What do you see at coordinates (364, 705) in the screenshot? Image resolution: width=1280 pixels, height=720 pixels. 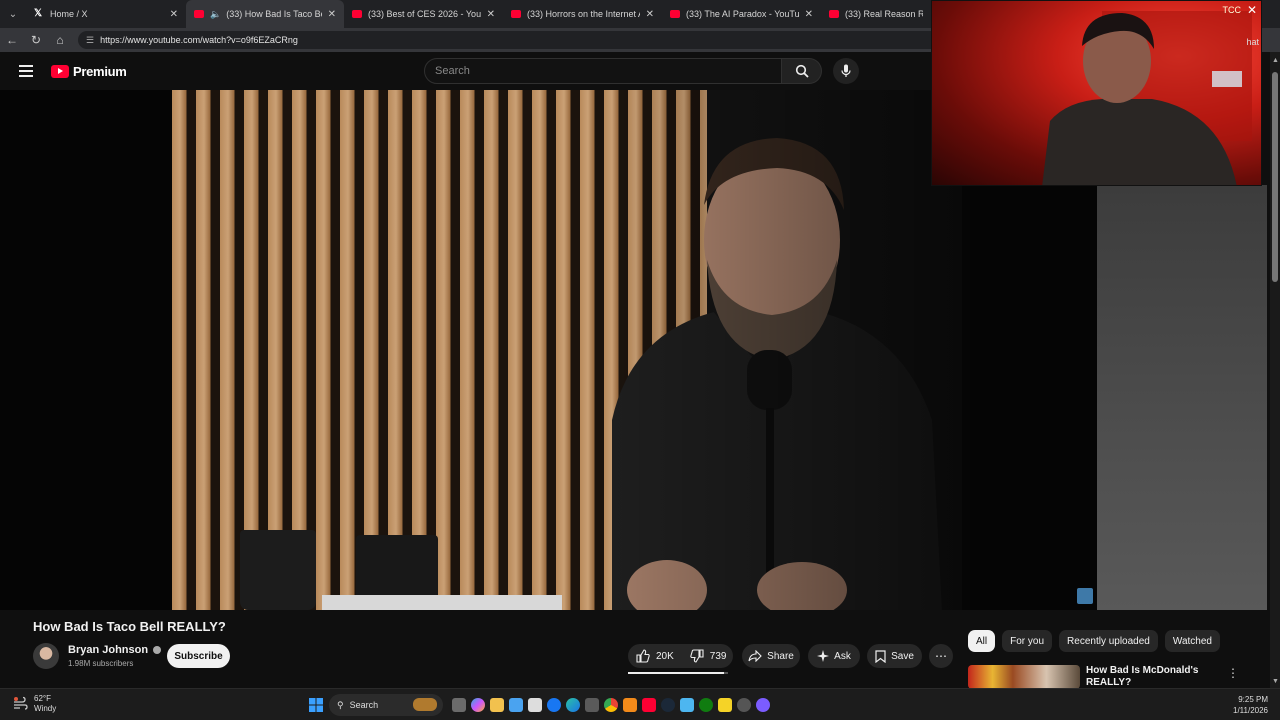 I see `taskbar-search-label: Search` at bounding box center [364, 705].